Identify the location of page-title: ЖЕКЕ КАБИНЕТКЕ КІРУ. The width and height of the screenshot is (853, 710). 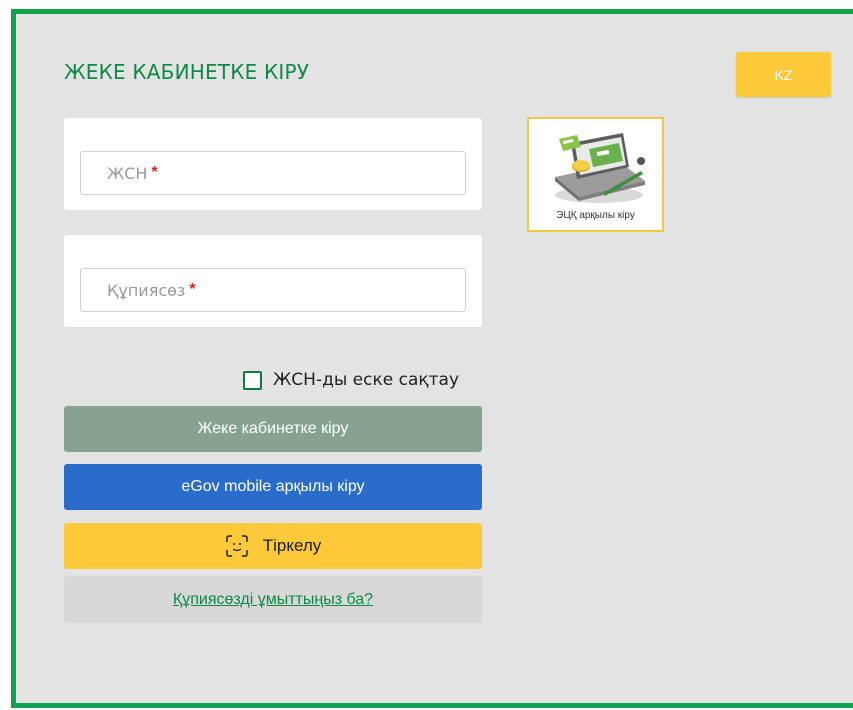
(187, 72).